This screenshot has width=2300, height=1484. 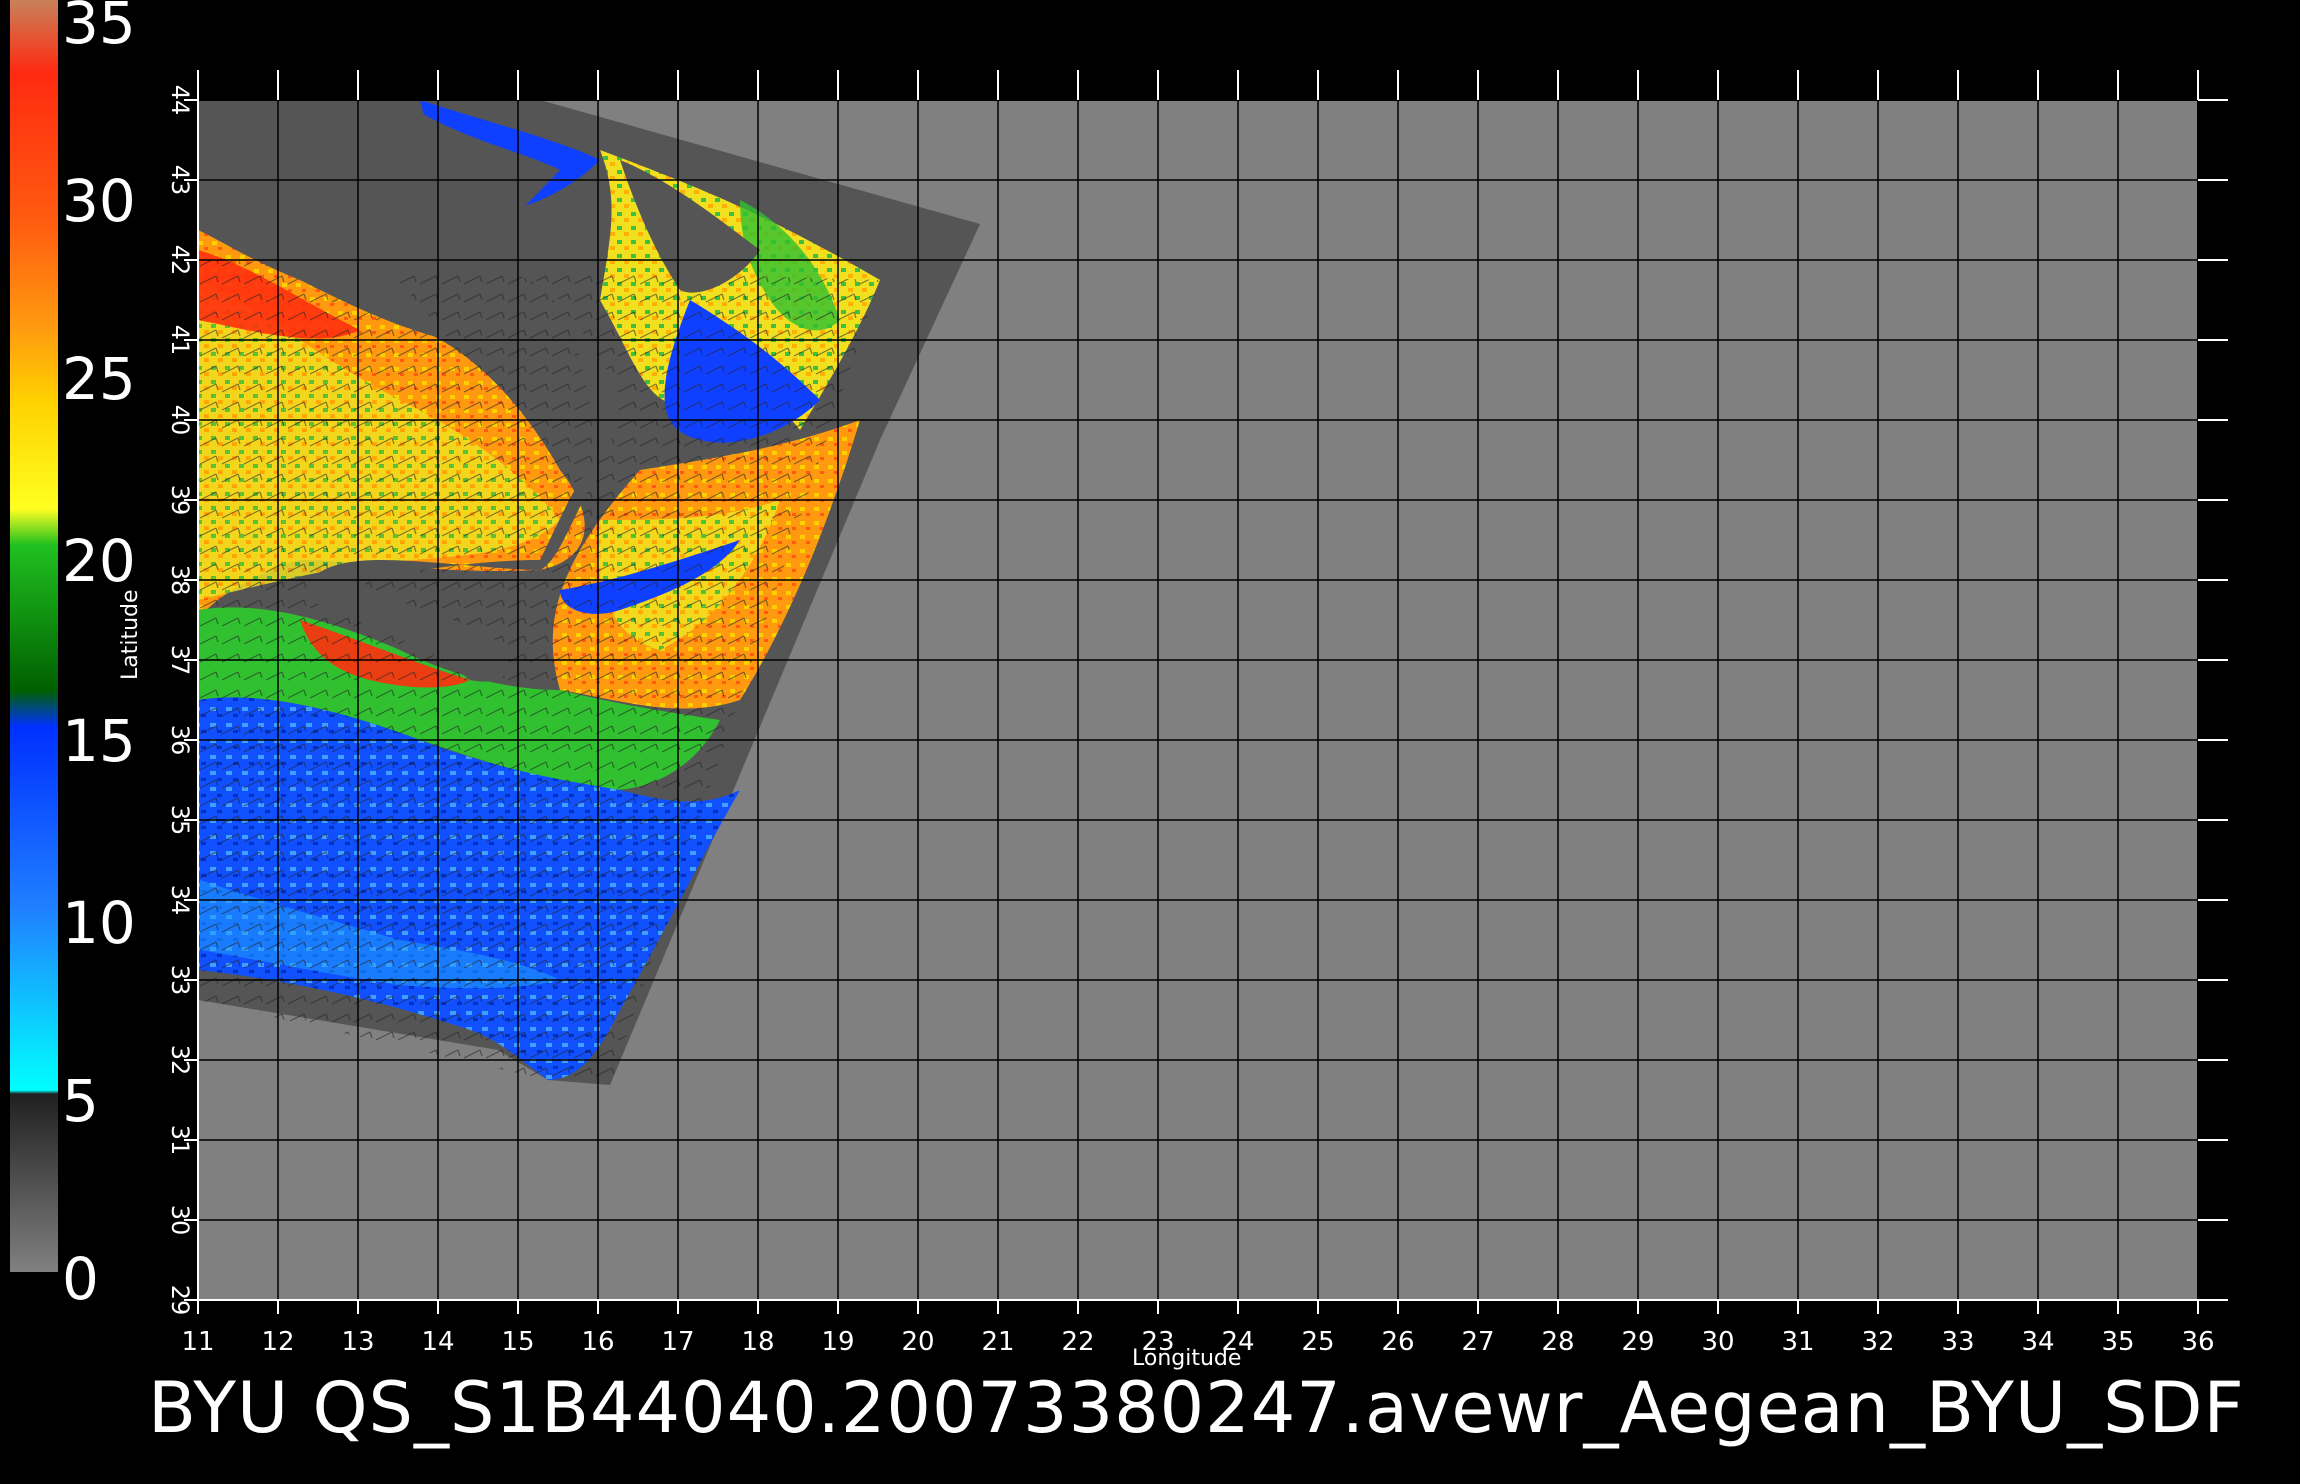 I want to click on colorbar-label: 15, so click(x=99, y=741).